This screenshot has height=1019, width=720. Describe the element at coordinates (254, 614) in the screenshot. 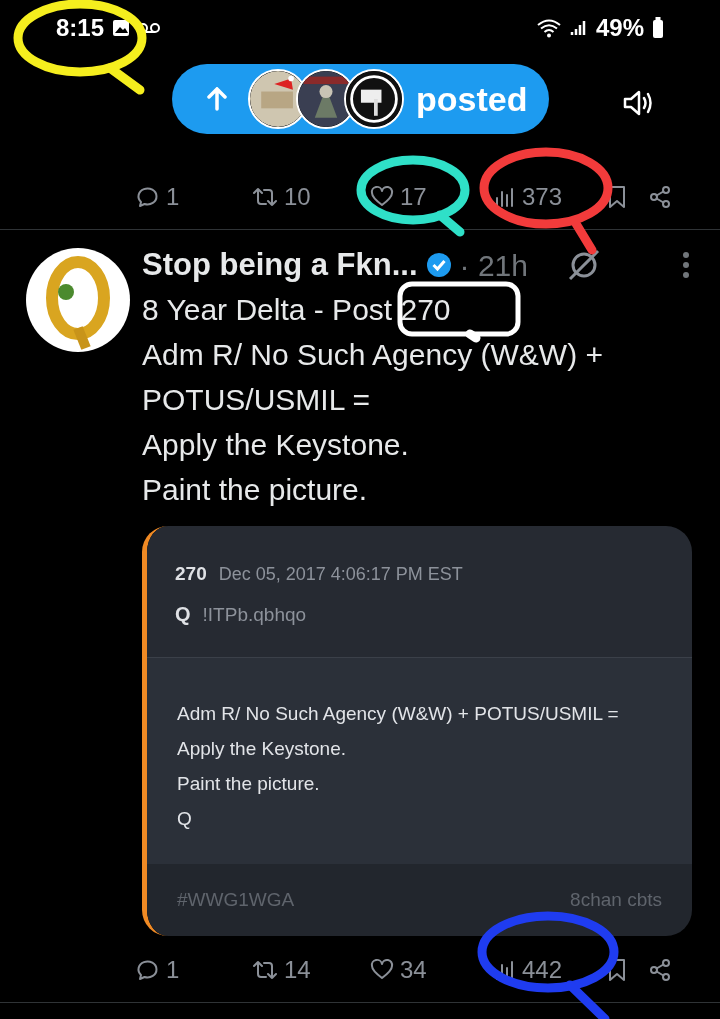

I see `tripcode: !ITPb.qbhqo` at that location.